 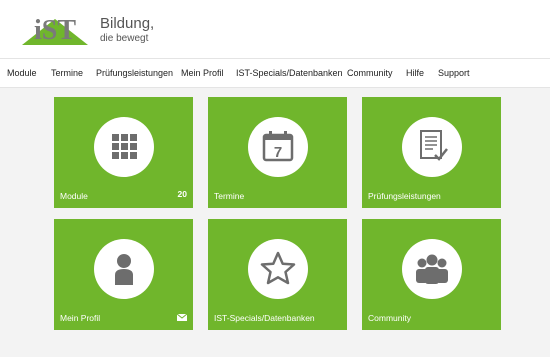 I want to click on tile-icon-circle: 7, so click(x=278, y=147).